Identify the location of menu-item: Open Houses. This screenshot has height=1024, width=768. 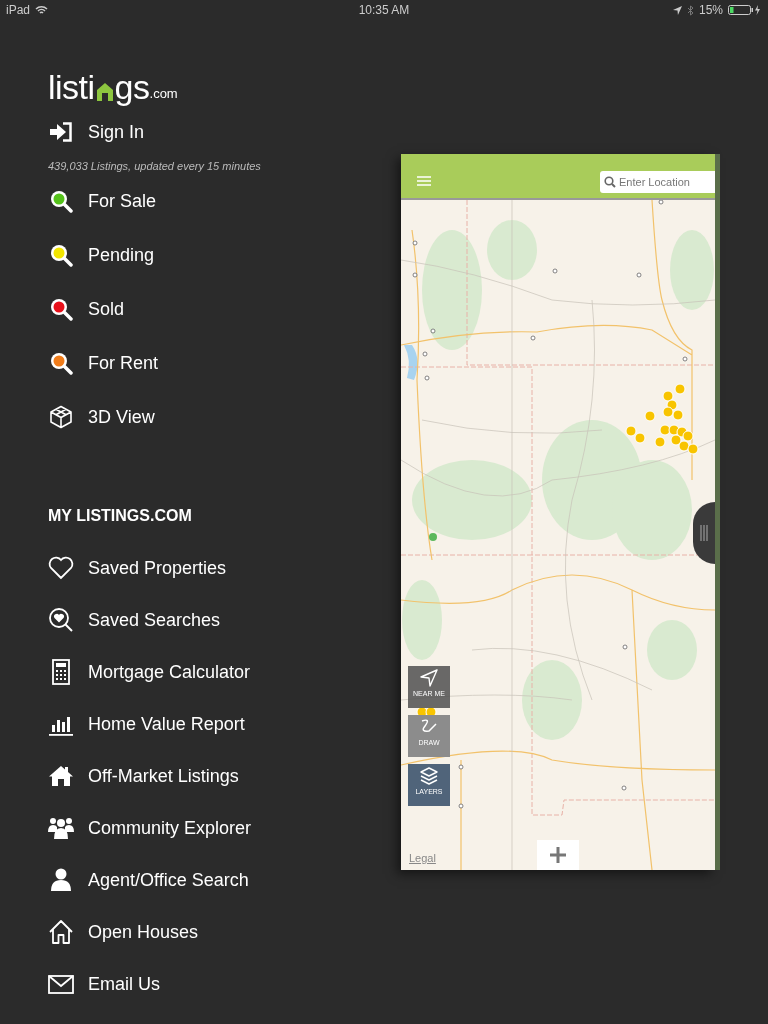
(123, 932).